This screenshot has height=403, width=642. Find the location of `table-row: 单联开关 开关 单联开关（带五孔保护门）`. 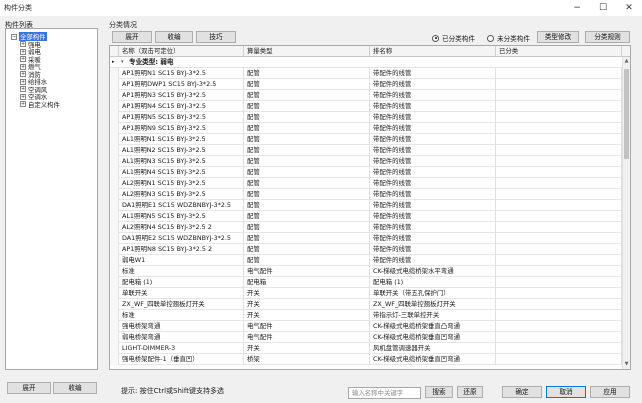

table-row: 单联开关 开关 单联开关（带五孔保护门） is located at coordinates (366, 293).